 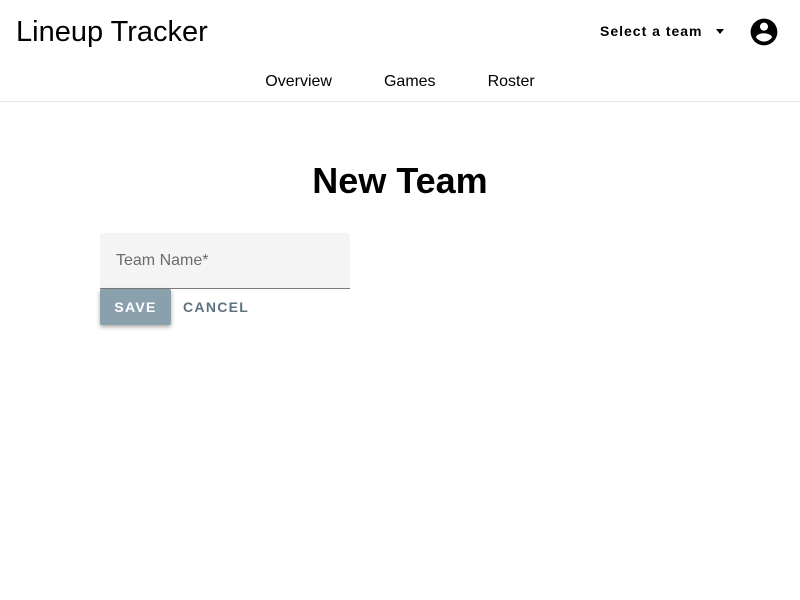 What do you see at coordinates (112, 32) in the screenshot?
I see `app-title: Lineup Tracker` at bounding box center [112, 32].